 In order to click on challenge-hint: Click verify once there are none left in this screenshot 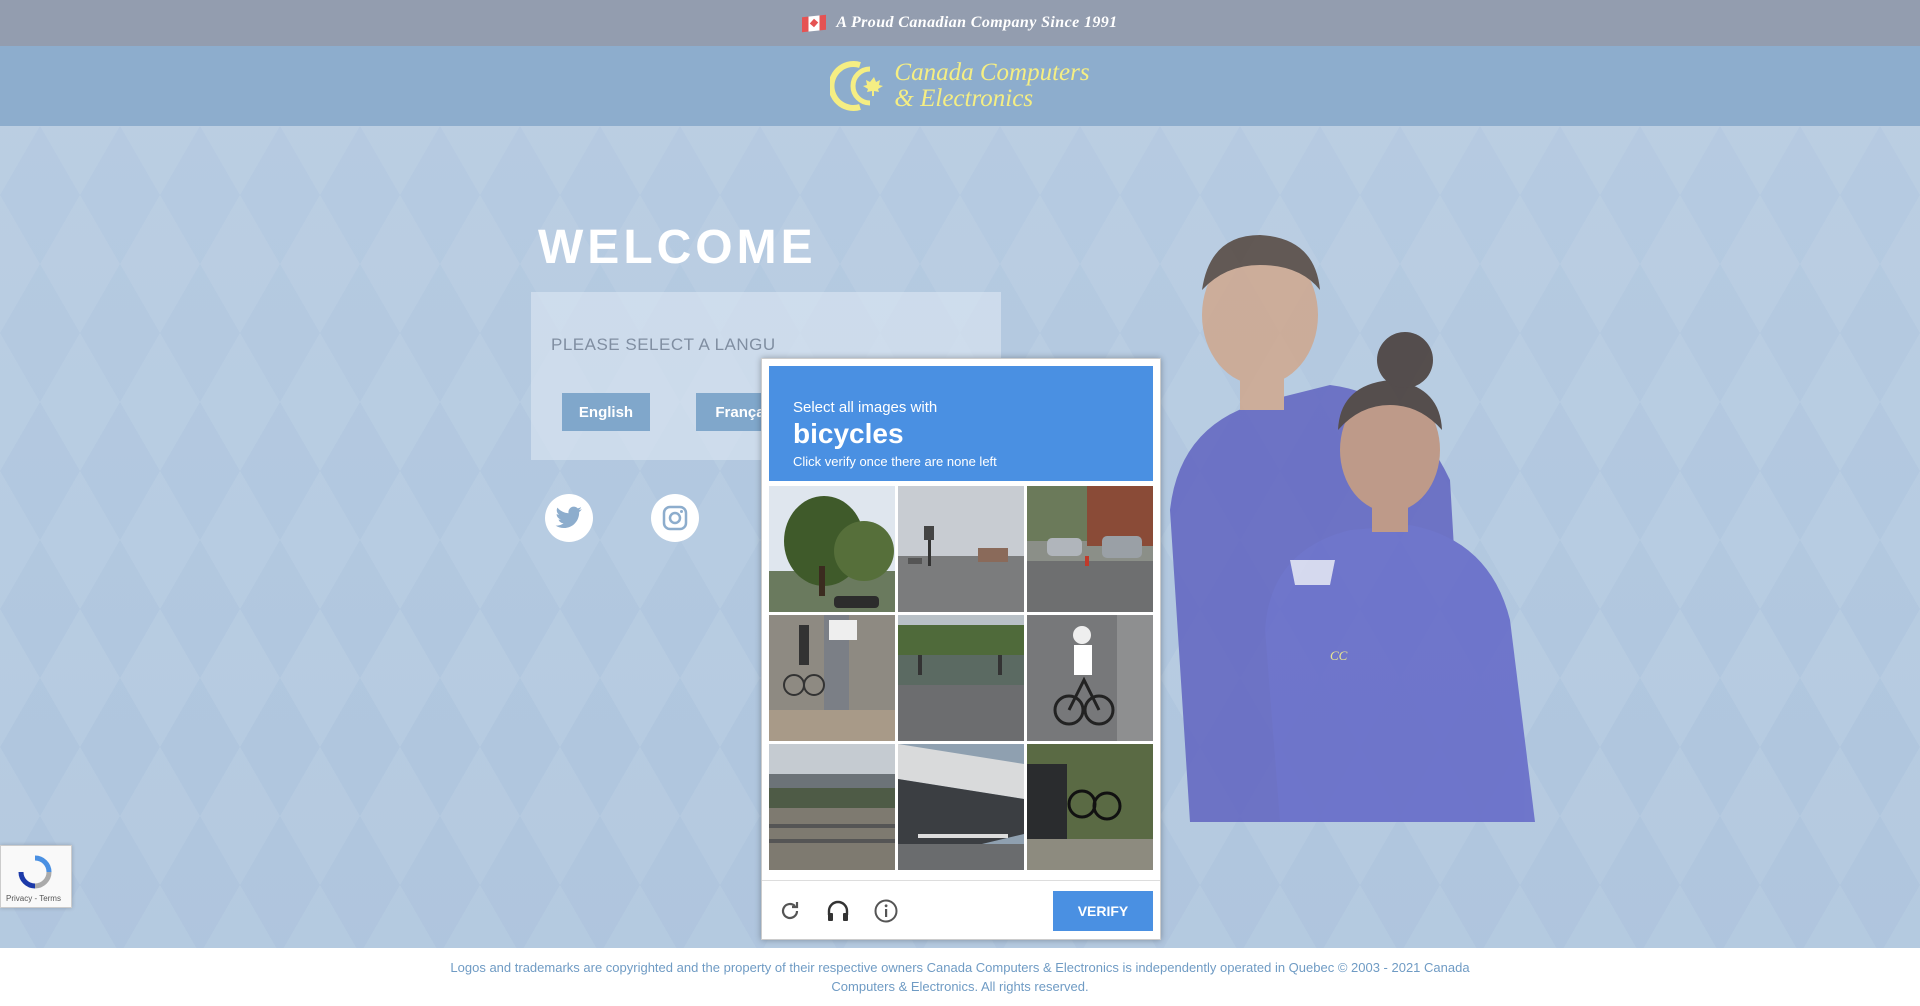, I will do `click(895, 461)`.